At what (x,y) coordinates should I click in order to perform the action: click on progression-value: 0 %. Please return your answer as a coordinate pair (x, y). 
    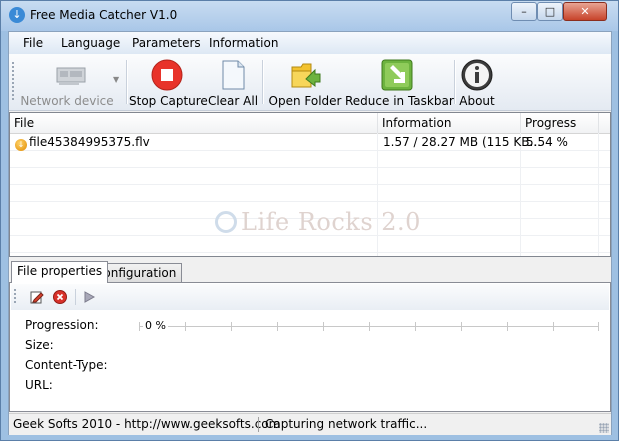
    Looking at the image, I should click on (155, 325).